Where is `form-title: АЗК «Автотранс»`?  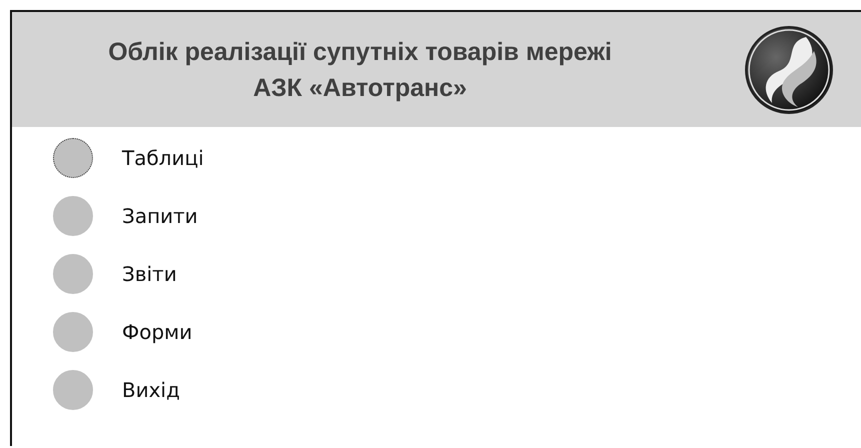 form-title: АЗК «Автотранс» is located at coordinates (360, 88).